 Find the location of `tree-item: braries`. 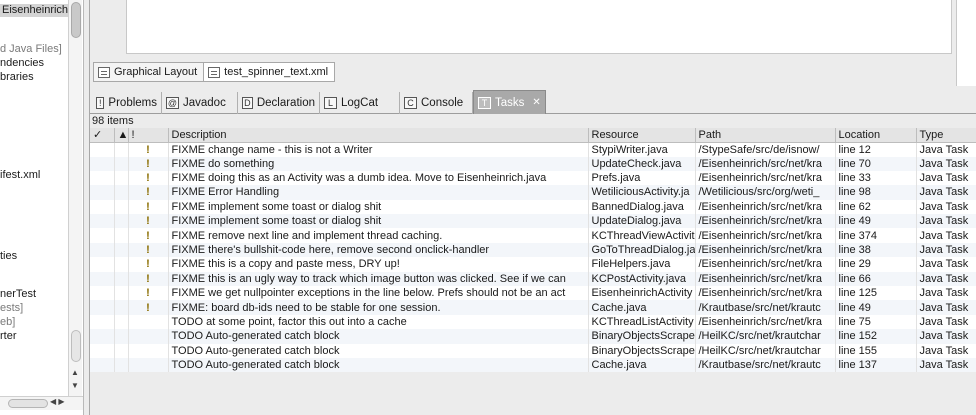

tree-item: braries is located at coordinates (17, 77).